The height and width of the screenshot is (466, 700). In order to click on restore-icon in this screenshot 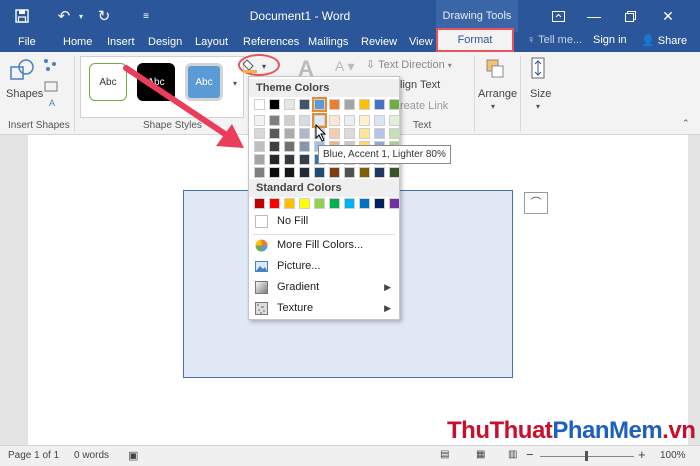, I will do `click(630, 16)`.